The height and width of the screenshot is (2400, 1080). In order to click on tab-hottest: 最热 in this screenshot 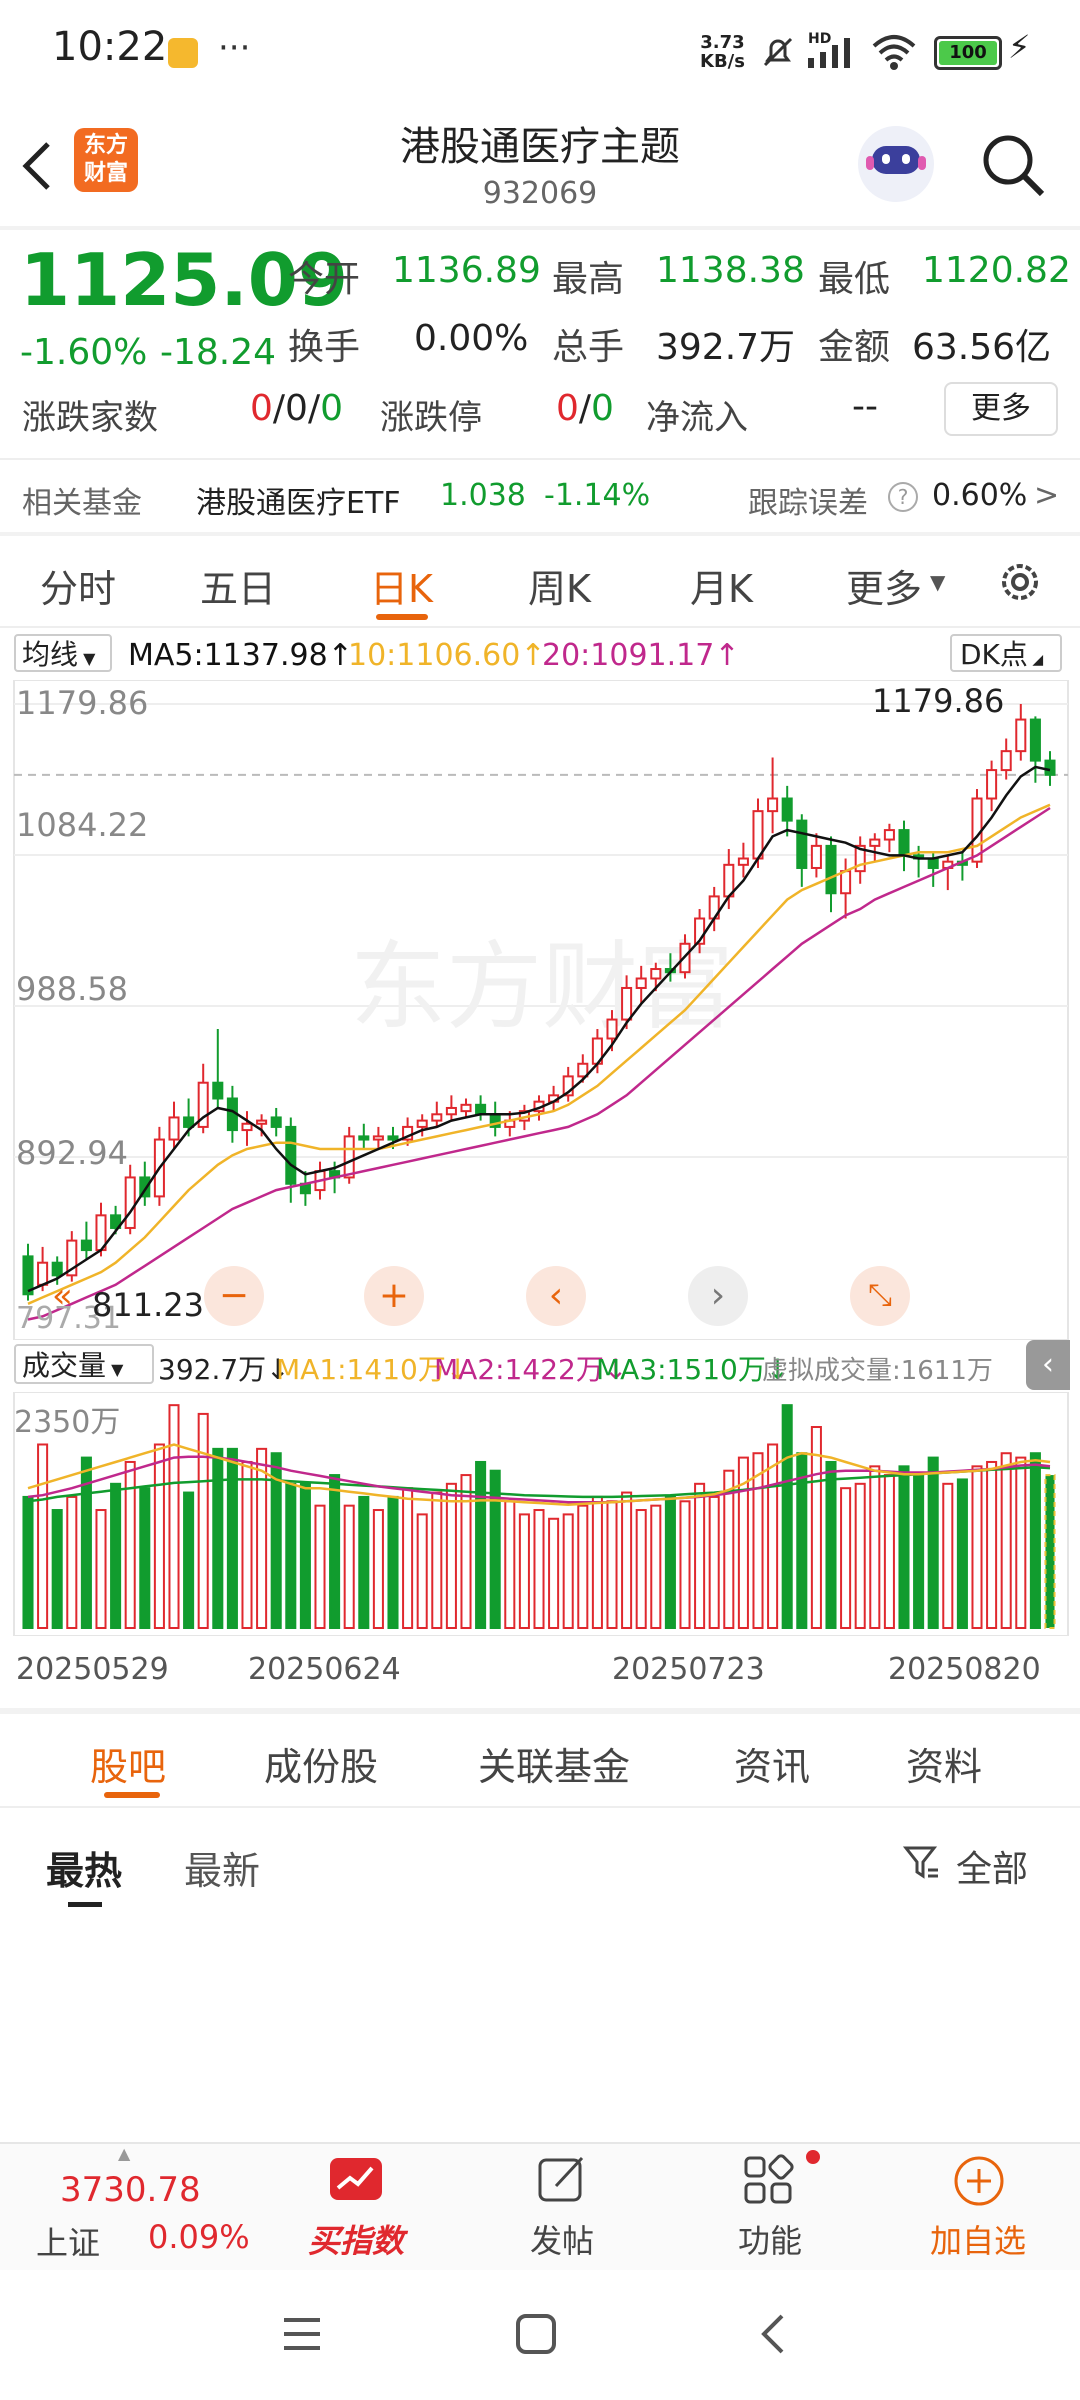, I will do `click(84, 1867)`.